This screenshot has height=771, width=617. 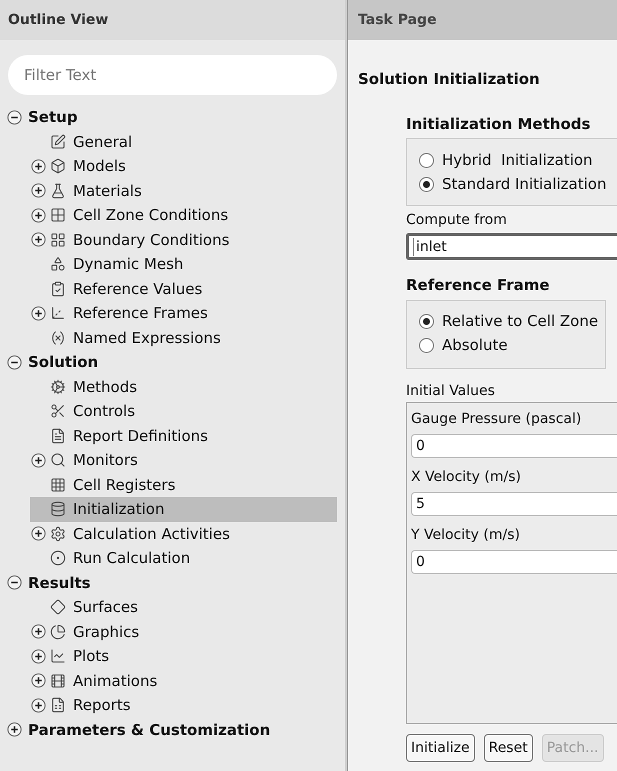 I want to click on tree-item: Run Calculation, so click(x=183, y=558).